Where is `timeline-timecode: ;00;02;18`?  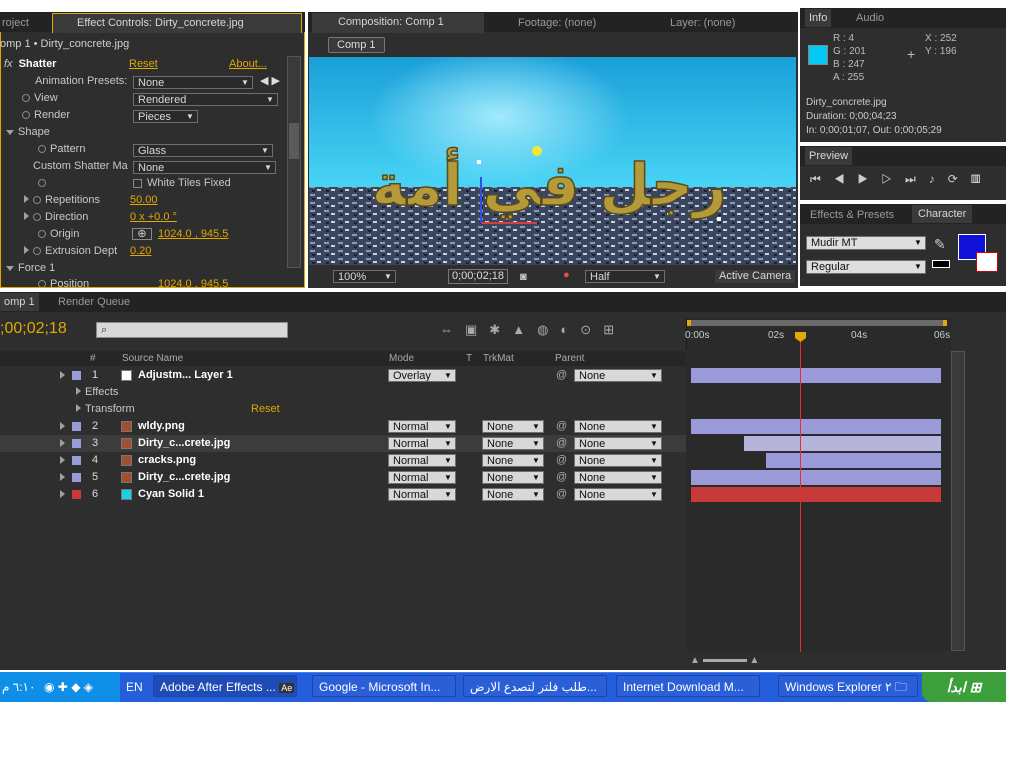 timeline-timecode: ;00;02;18 is located at coordinates (33, 329).